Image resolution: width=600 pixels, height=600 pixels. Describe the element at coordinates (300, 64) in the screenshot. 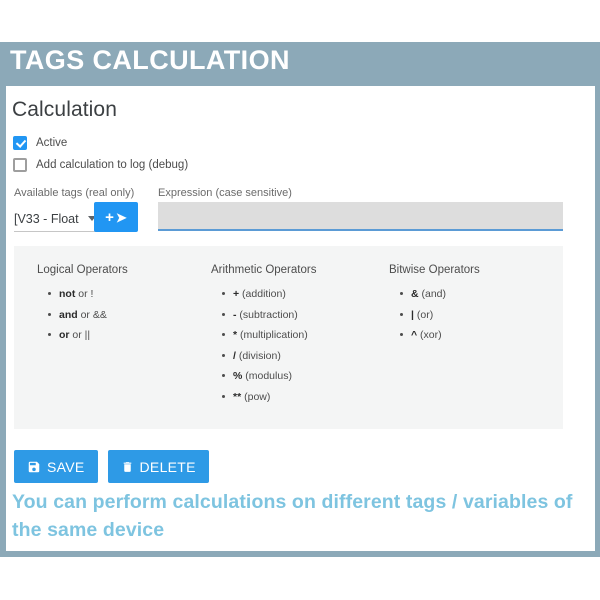

I see `page-header: TAGS CALCULATION` at that location.